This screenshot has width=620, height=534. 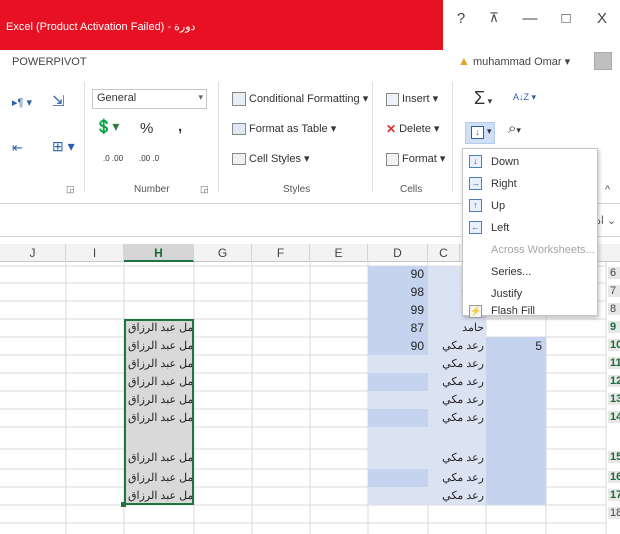 What do you see at coordinates (180, 126) in the screenshot?
I see `comma-style-button: ,` at bounding box center [180, 126].